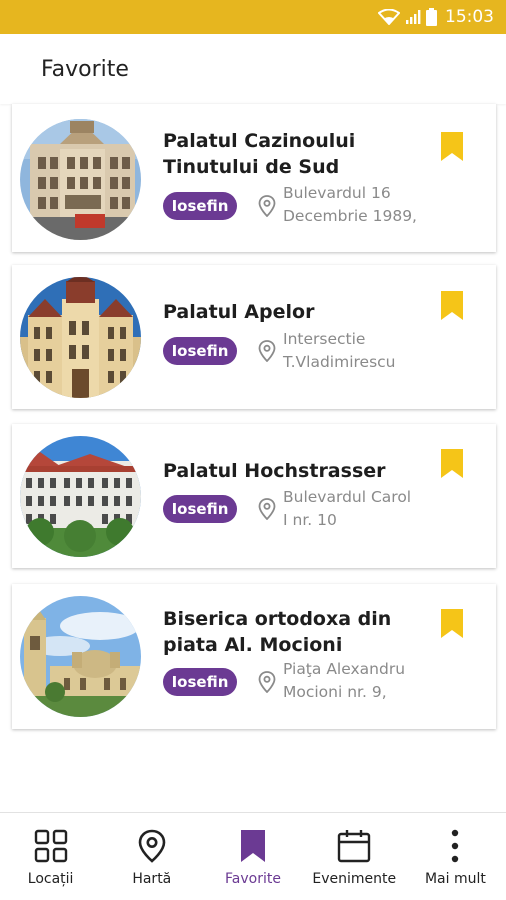  Describe the element at coordinates (413, 17) in the screenshot. I see `signal-icon` at that location.